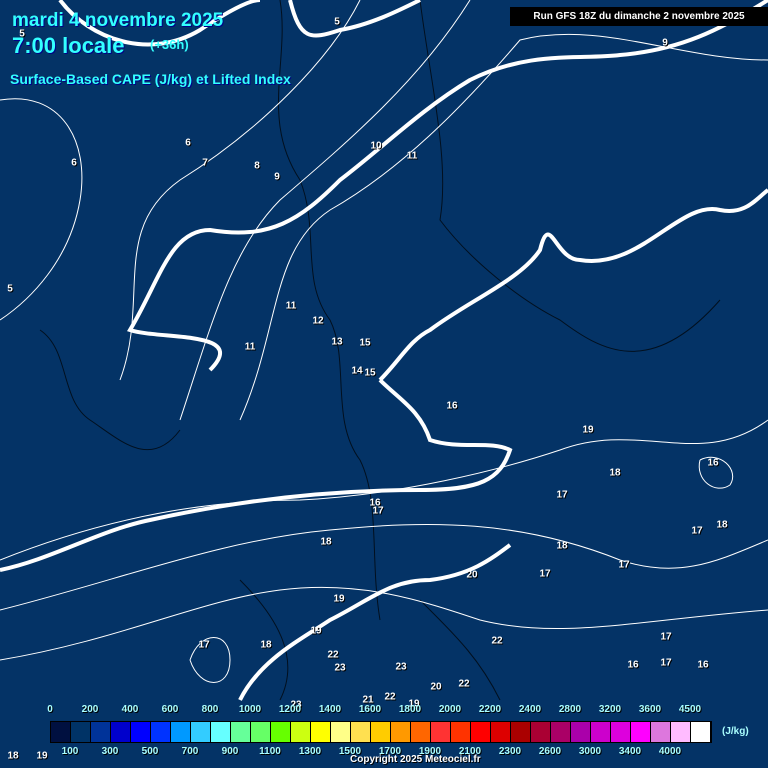 Image resolution: width=768 pixels, height=768 pixels. What do you see at coordinates (337, 342) in the screenshot?
I see `contour-label: 13` at bounding box center [337, 342].